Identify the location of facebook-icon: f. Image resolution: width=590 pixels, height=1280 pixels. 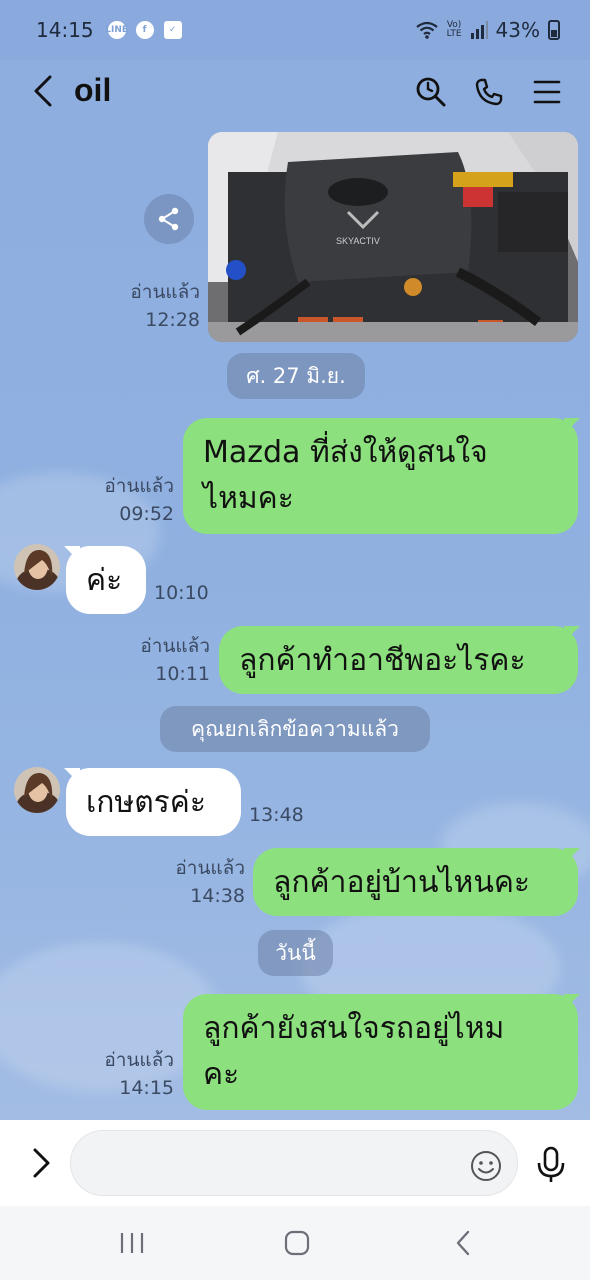
(144, 30).